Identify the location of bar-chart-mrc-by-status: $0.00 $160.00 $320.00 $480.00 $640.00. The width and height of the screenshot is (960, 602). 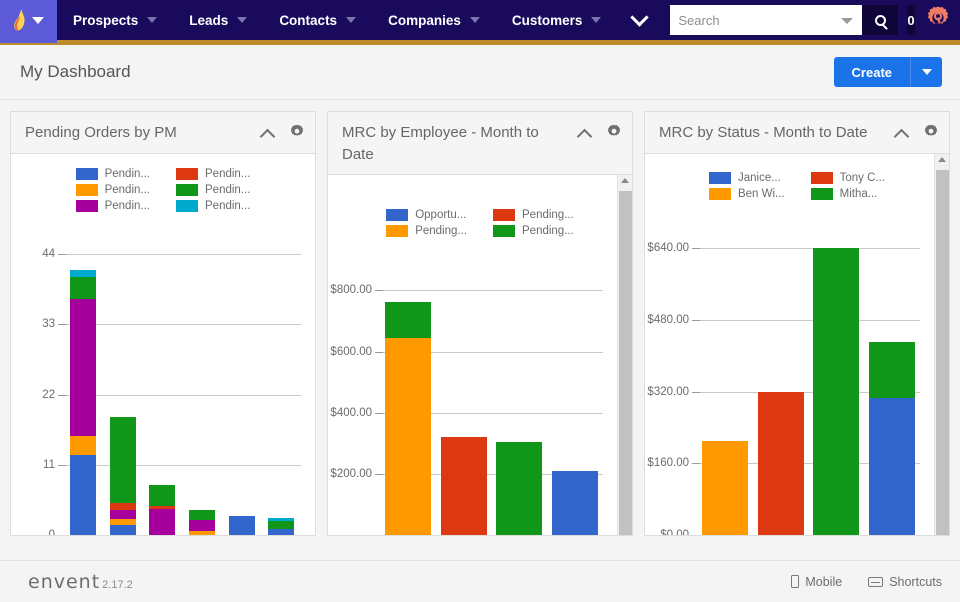
(789, 388).